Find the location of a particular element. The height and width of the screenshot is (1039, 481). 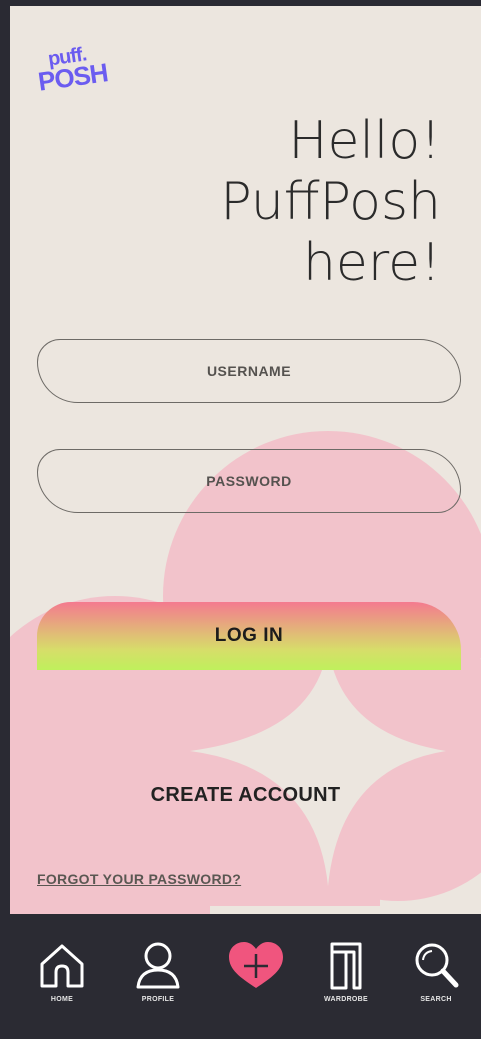

login-button: LOG IN is located at coordinates (249, 636).